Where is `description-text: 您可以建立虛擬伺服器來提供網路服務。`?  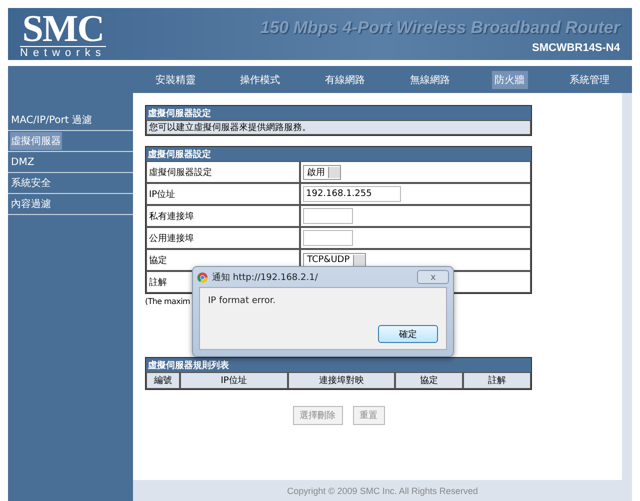 description-text: 您可以建立虛擬伺服器來提供網路服務。 is located at coordinates (338, 127).